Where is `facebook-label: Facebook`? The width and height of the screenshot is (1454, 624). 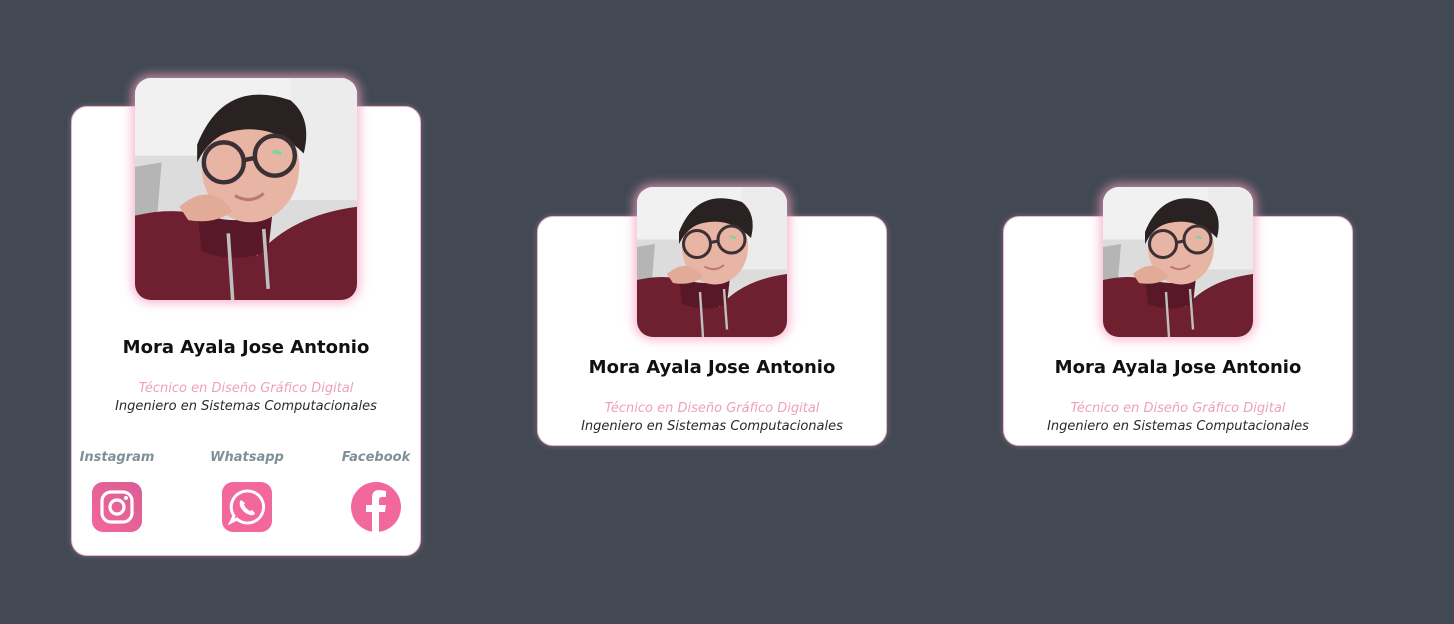
facebook-label: Facebook is located at coordinates (376, 457).